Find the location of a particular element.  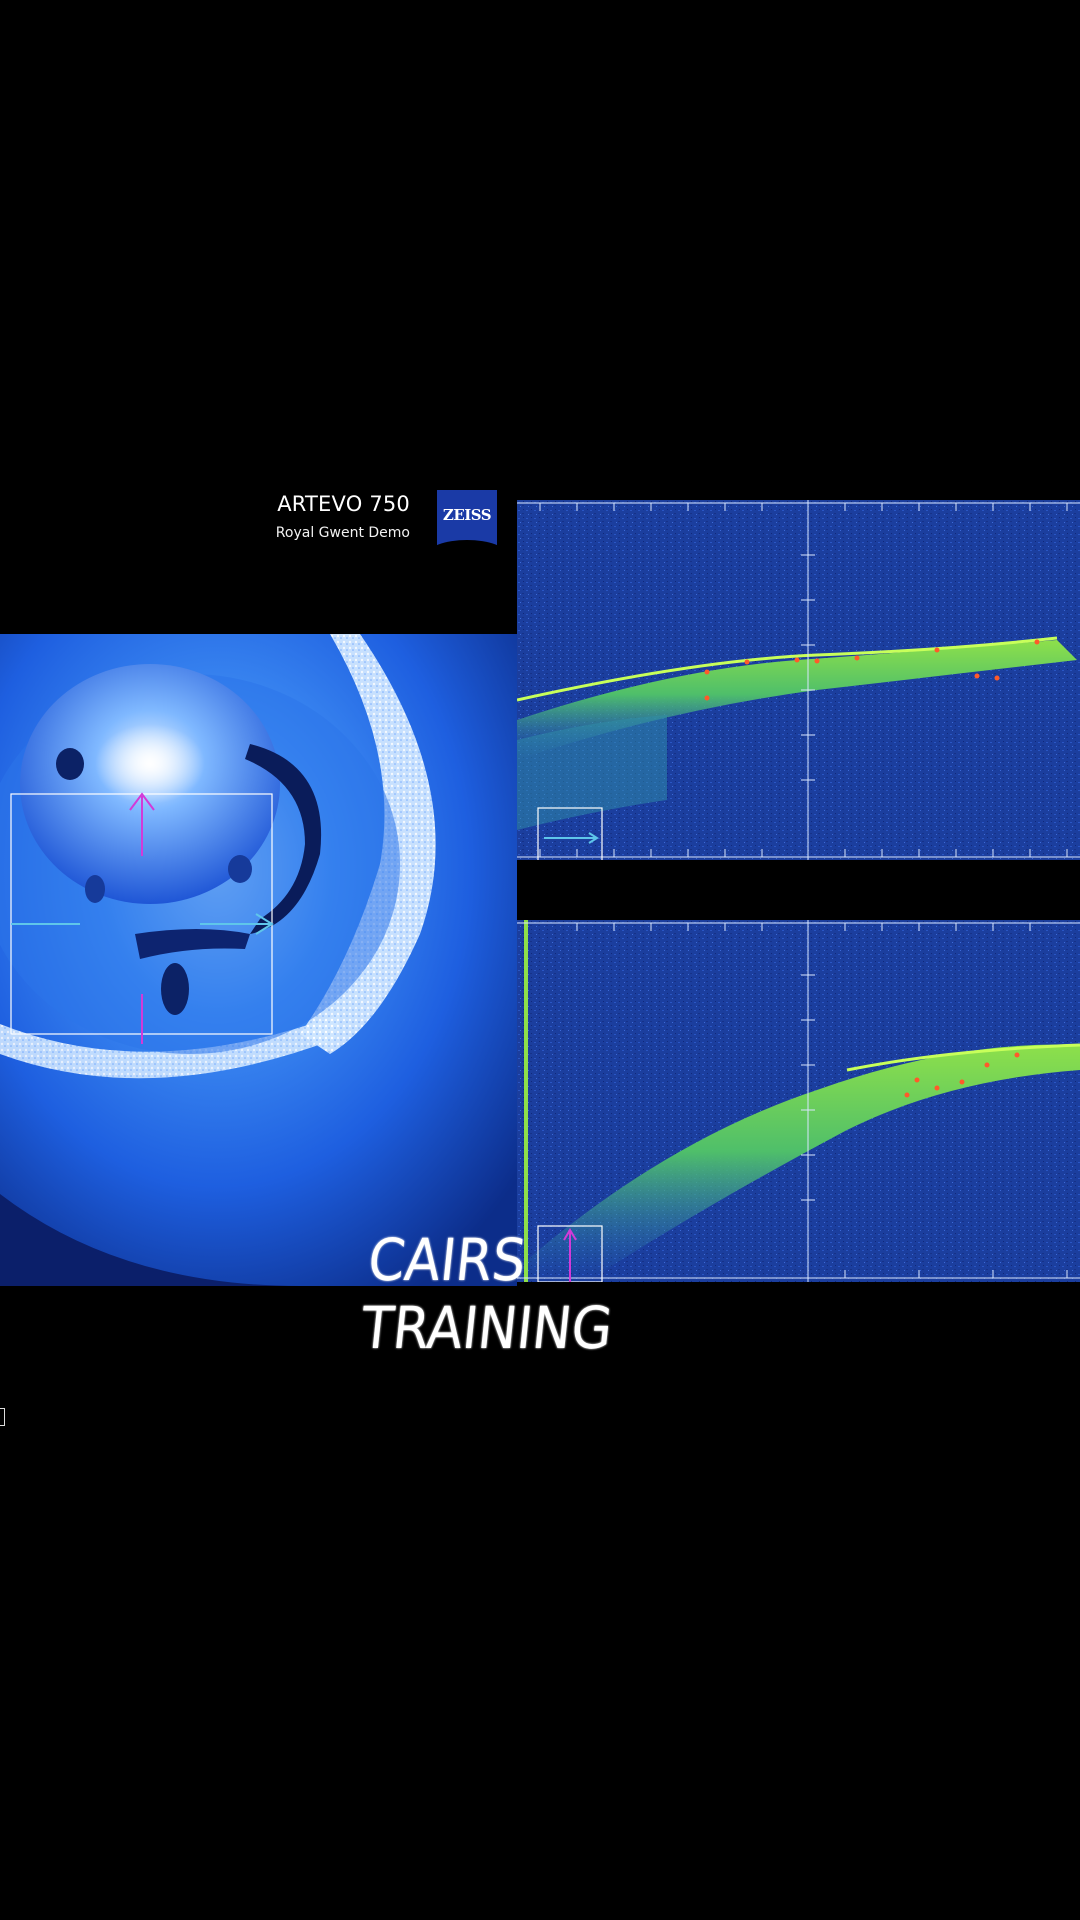

zeiss-logo: ZEISS is located at coordinates (467, 519).